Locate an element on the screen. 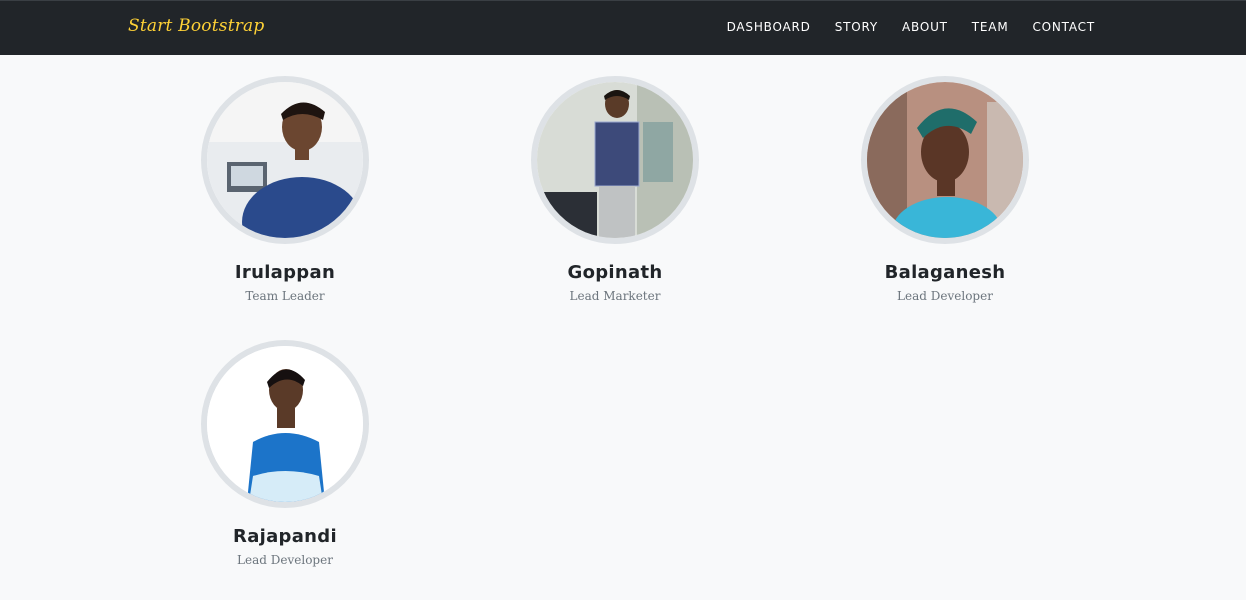  team-member-card: Balaganesh Lead Developer is located at coordinates (945, 189).